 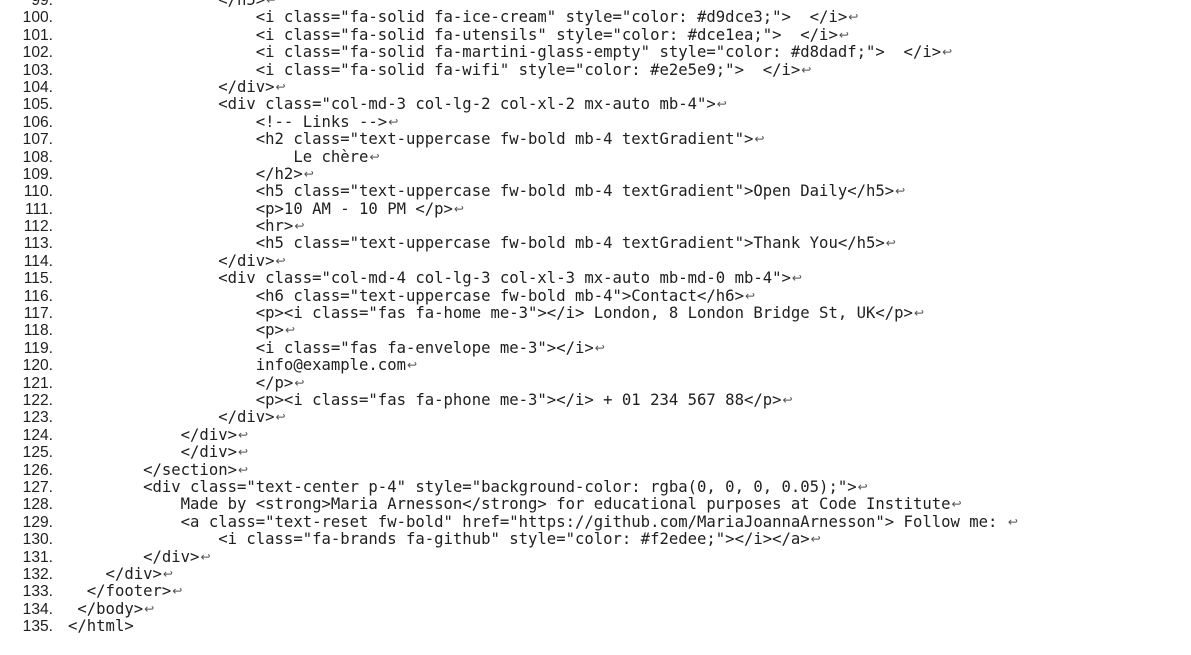 What do you see at coordinates (37, 366) in the screenshot?
I see `line-number: 120.` at bounding box center [37, 366].